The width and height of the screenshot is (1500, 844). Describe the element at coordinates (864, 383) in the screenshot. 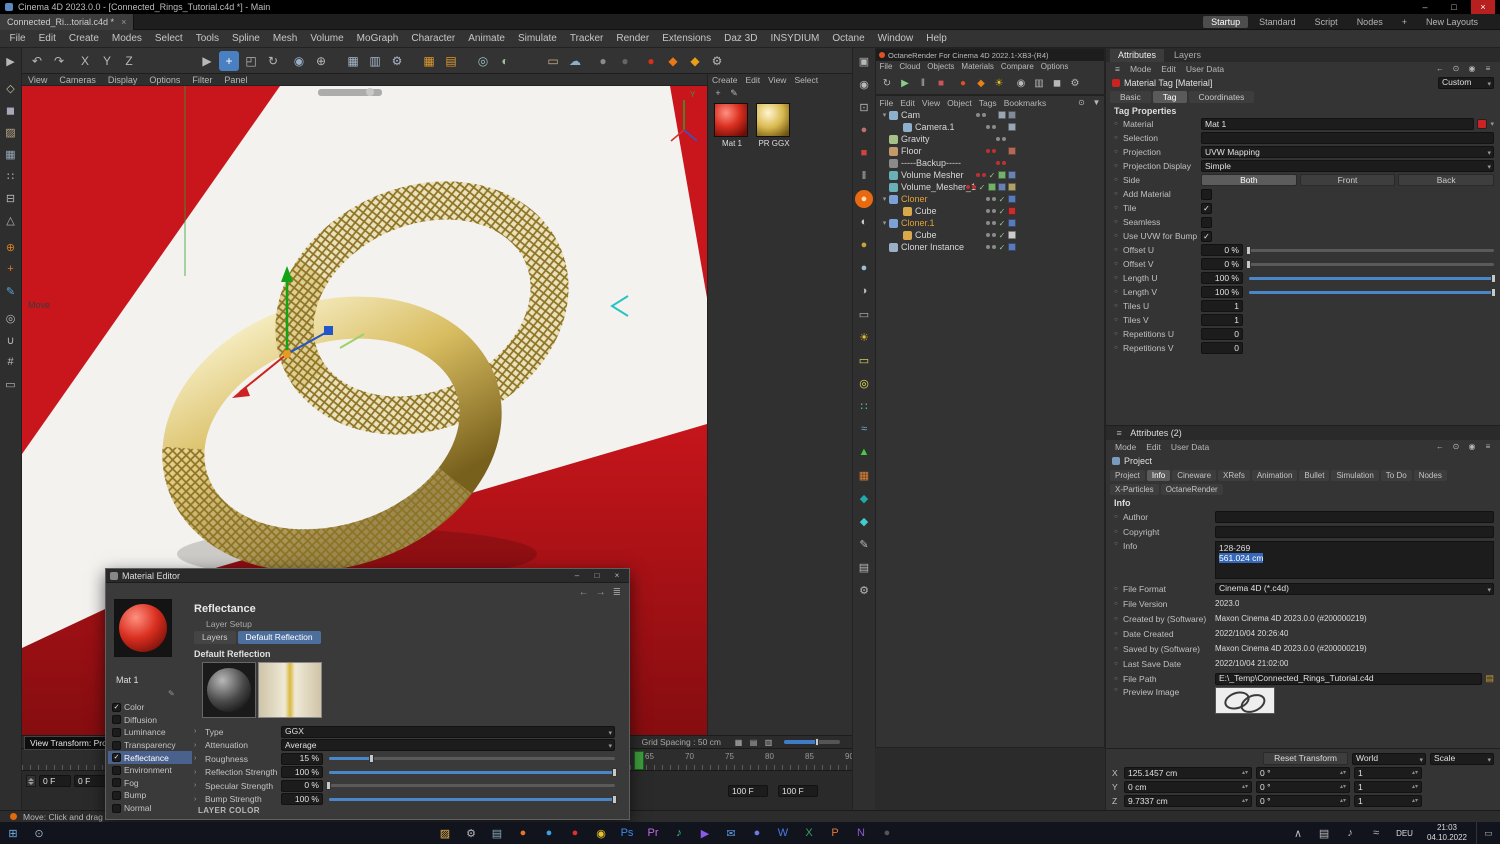

I see `oct-target-light-icon: ◎` at that location.